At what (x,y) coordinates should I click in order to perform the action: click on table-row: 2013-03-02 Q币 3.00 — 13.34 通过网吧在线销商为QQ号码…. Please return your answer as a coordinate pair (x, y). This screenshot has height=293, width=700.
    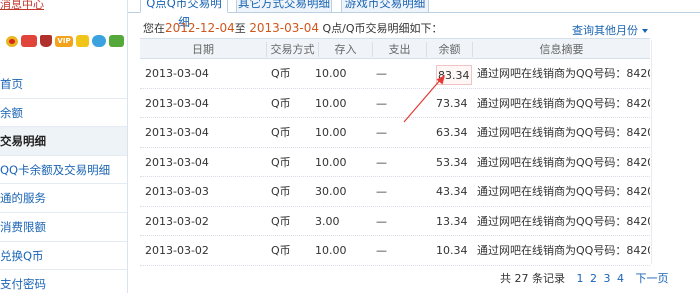
    Looking at the image, I should click on (395, 222).